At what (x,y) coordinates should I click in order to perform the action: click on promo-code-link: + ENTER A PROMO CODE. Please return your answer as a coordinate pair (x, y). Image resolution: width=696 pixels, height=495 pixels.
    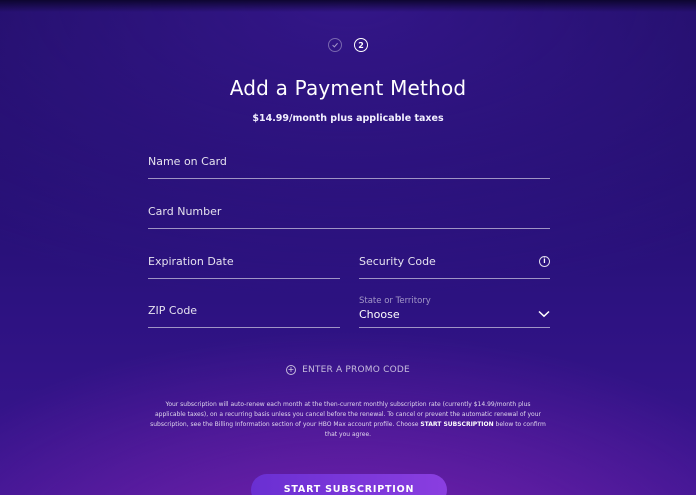
    Looking at the image, I should click on (348, 370).